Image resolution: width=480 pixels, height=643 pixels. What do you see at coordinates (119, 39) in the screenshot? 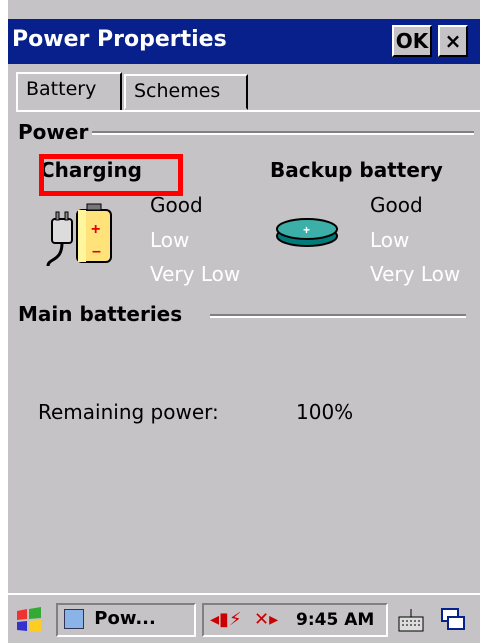
I see `window-title: Power Properties` at bounding box center [119, 39].